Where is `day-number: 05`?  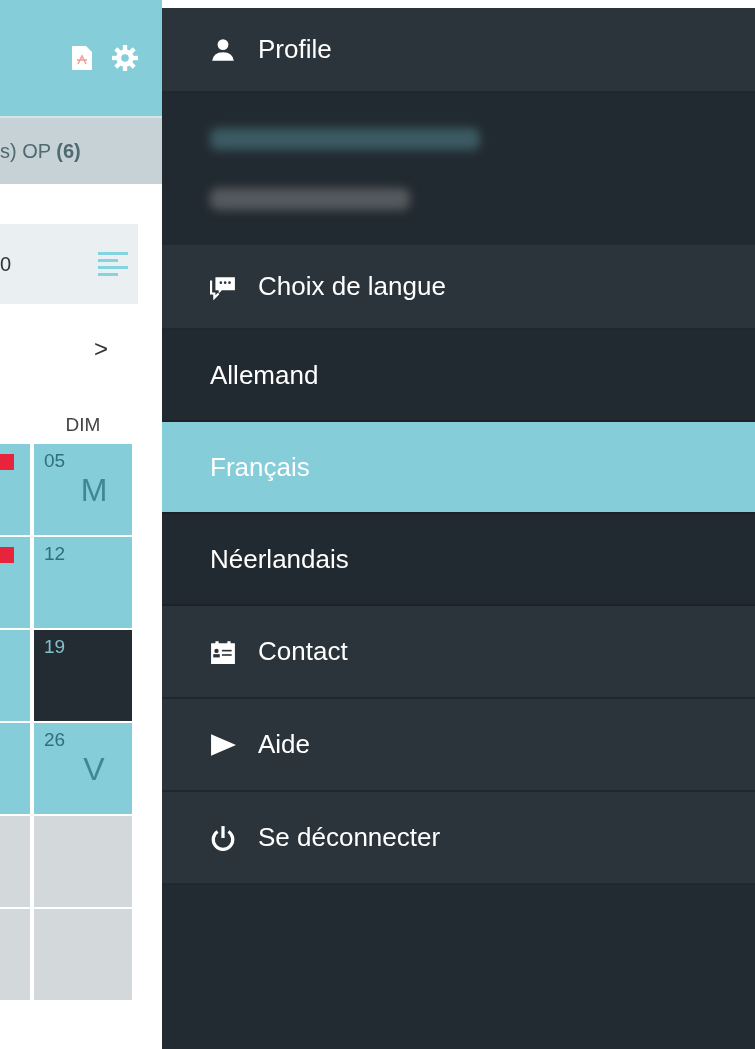
day-number: 05 is located at coordinates (55, 461).